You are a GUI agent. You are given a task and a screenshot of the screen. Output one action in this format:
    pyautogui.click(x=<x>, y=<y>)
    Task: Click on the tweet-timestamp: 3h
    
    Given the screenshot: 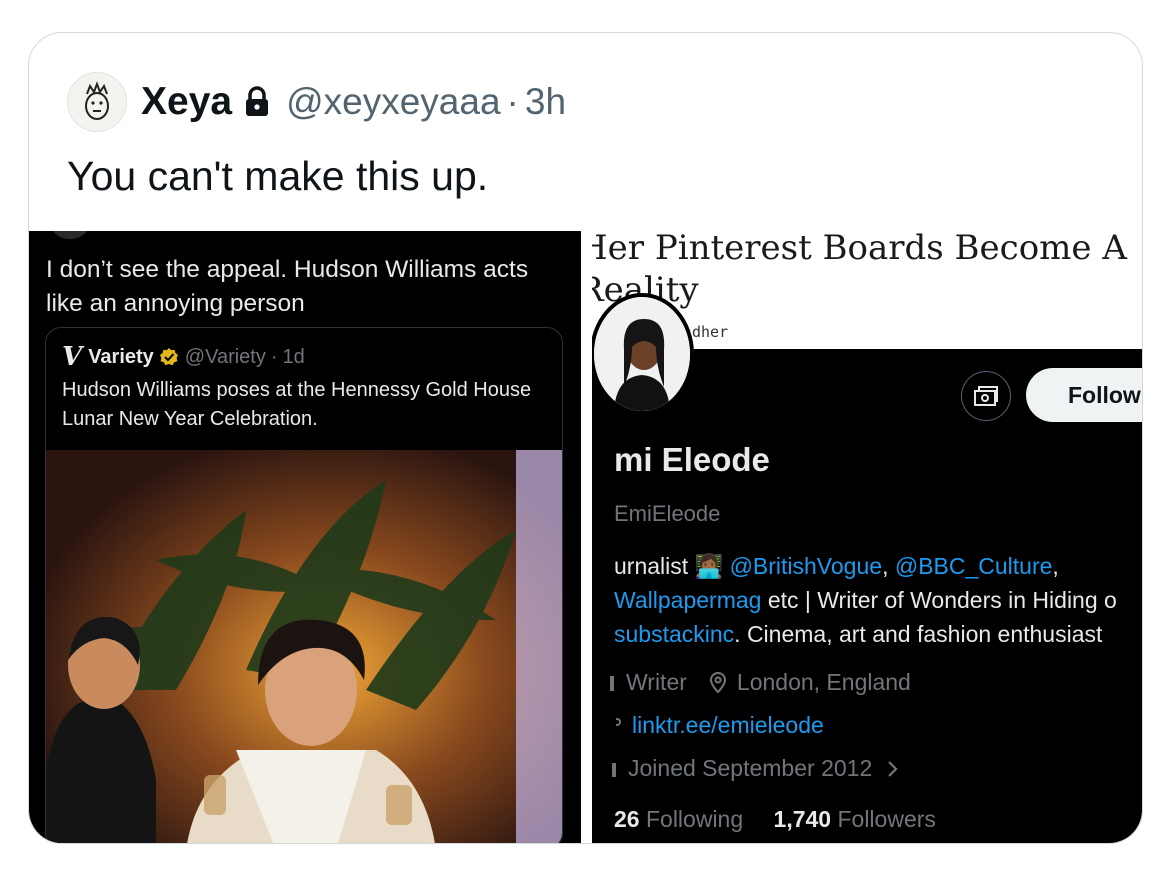 What is the action you would take?
    pyautogui.click(x=545, y=102)
    